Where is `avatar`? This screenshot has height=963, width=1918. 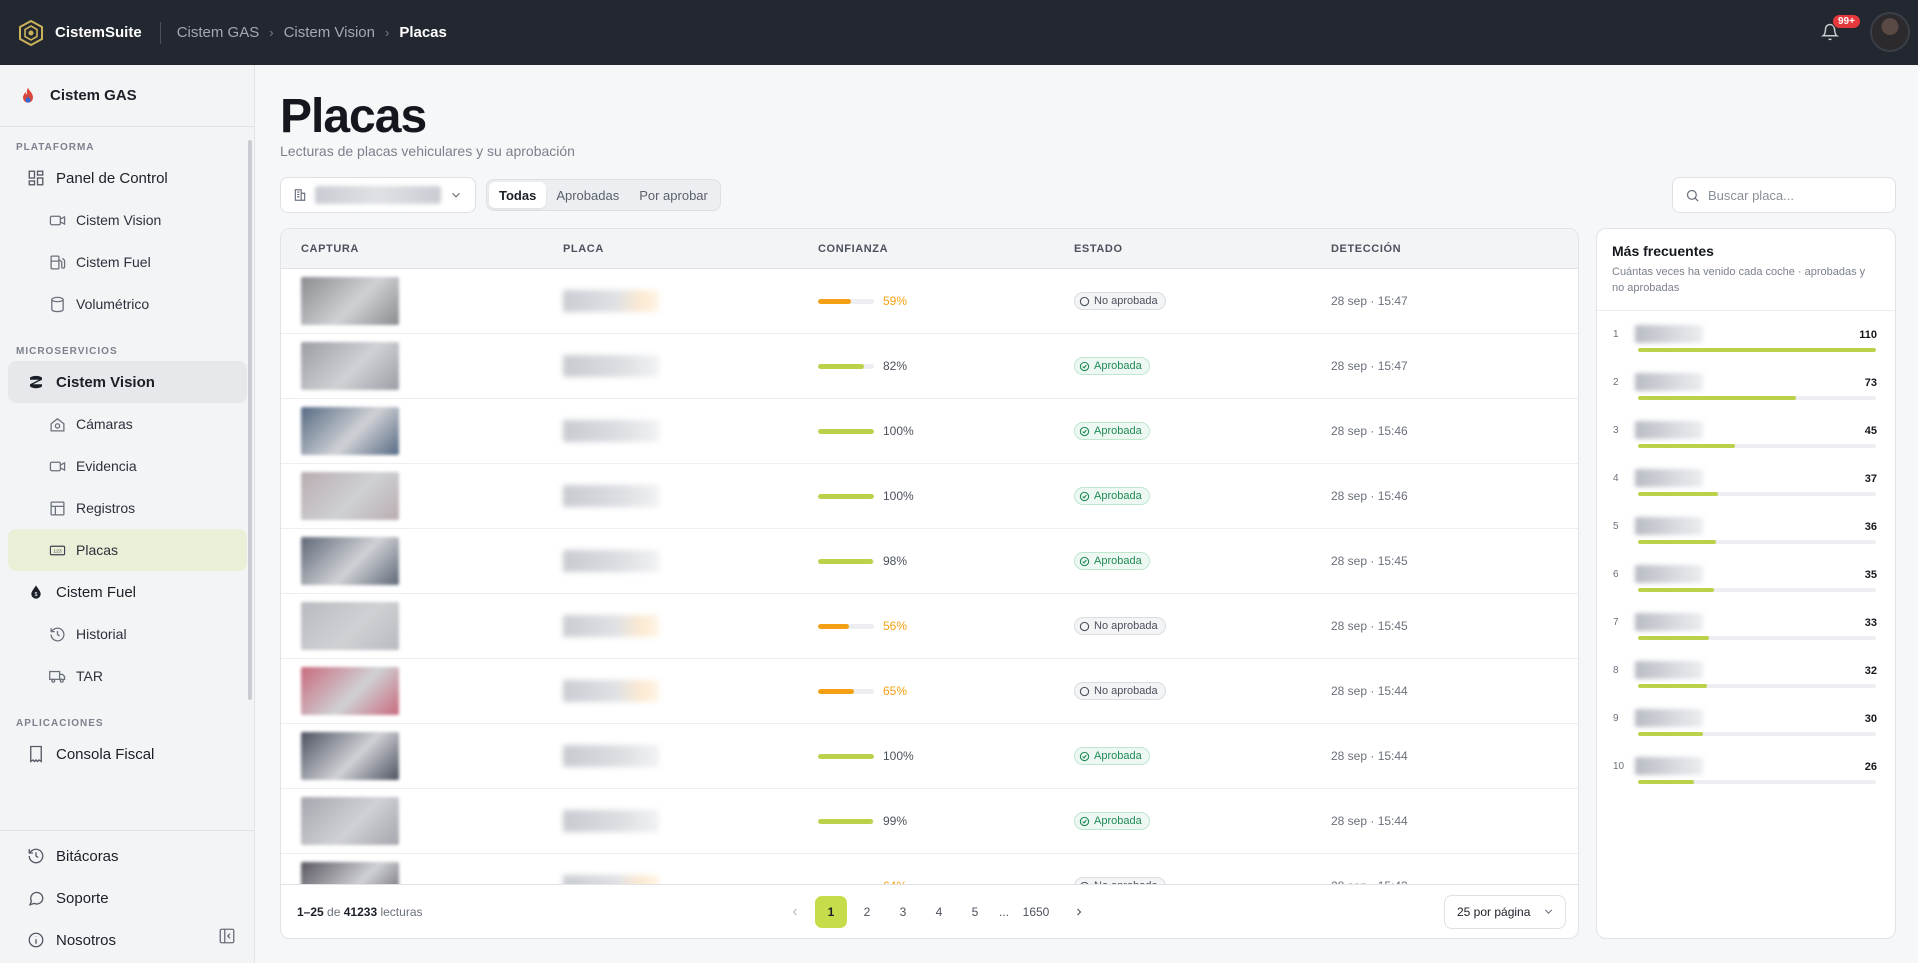
avatar is located at coordinates (1890, 32).